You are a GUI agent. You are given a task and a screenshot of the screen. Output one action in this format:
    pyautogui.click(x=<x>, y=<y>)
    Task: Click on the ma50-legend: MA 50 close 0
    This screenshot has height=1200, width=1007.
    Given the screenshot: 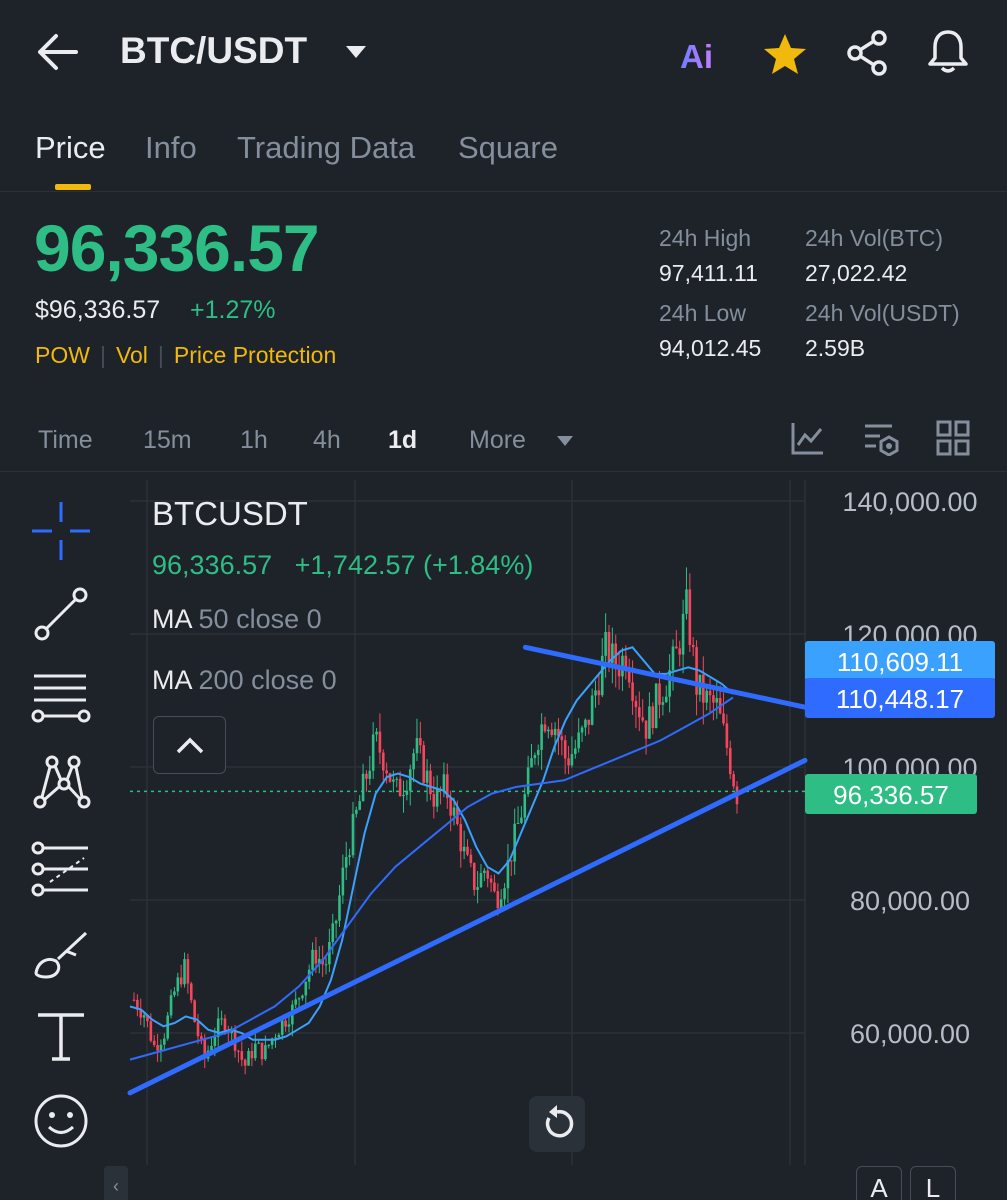 What is the action you would take?
    pyautogui.click(x=237, y=619)
    